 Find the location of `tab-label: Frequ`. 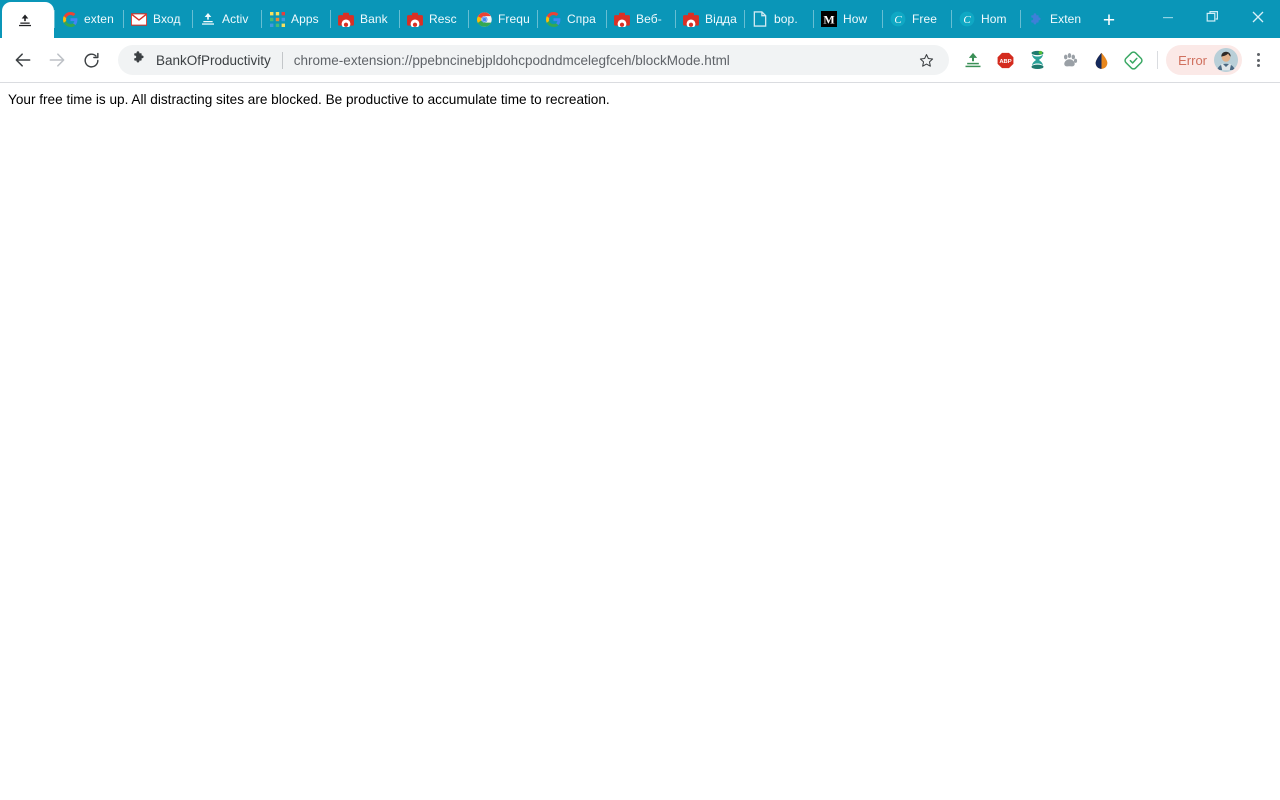

tab-label: Frequ is located at coordinates (514, 19).